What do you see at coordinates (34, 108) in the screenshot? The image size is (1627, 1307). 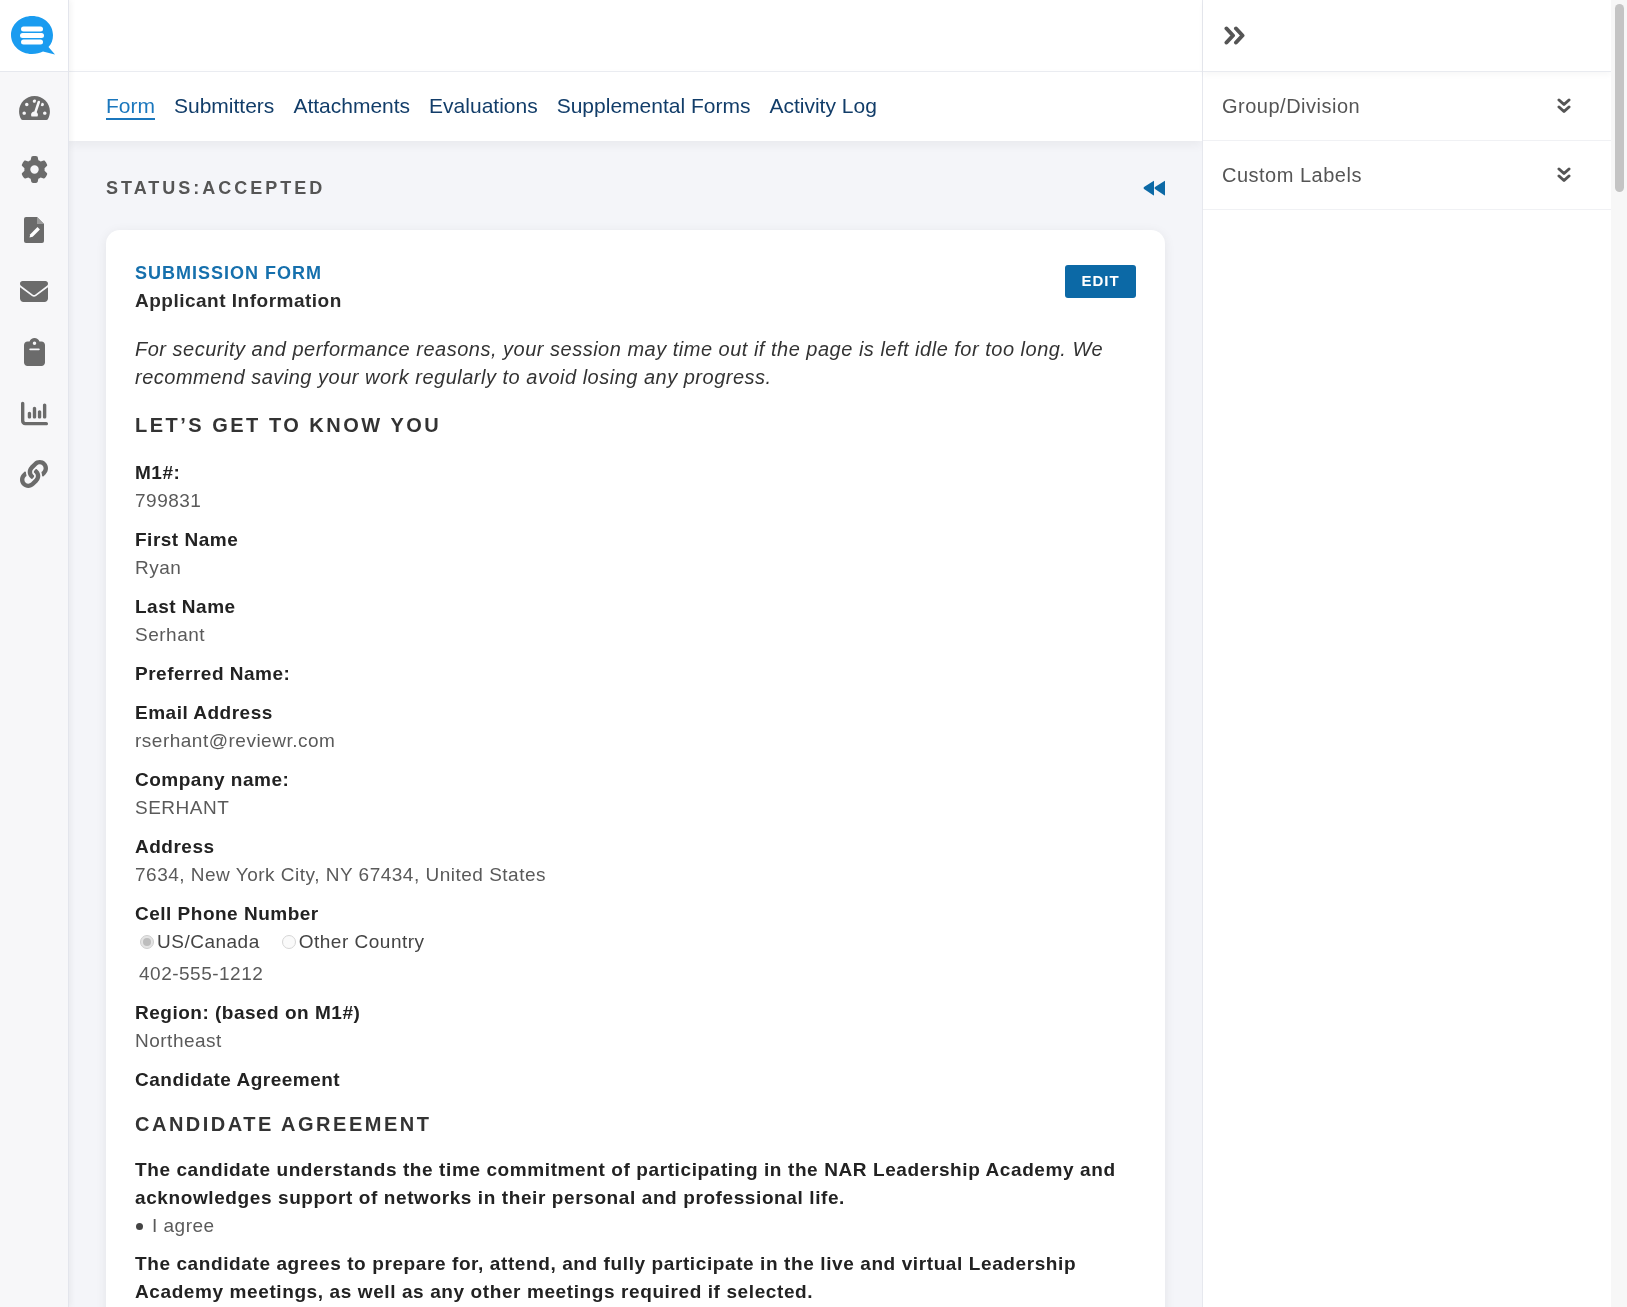 I see `gauge-icon` at bounding box center [34, 108].